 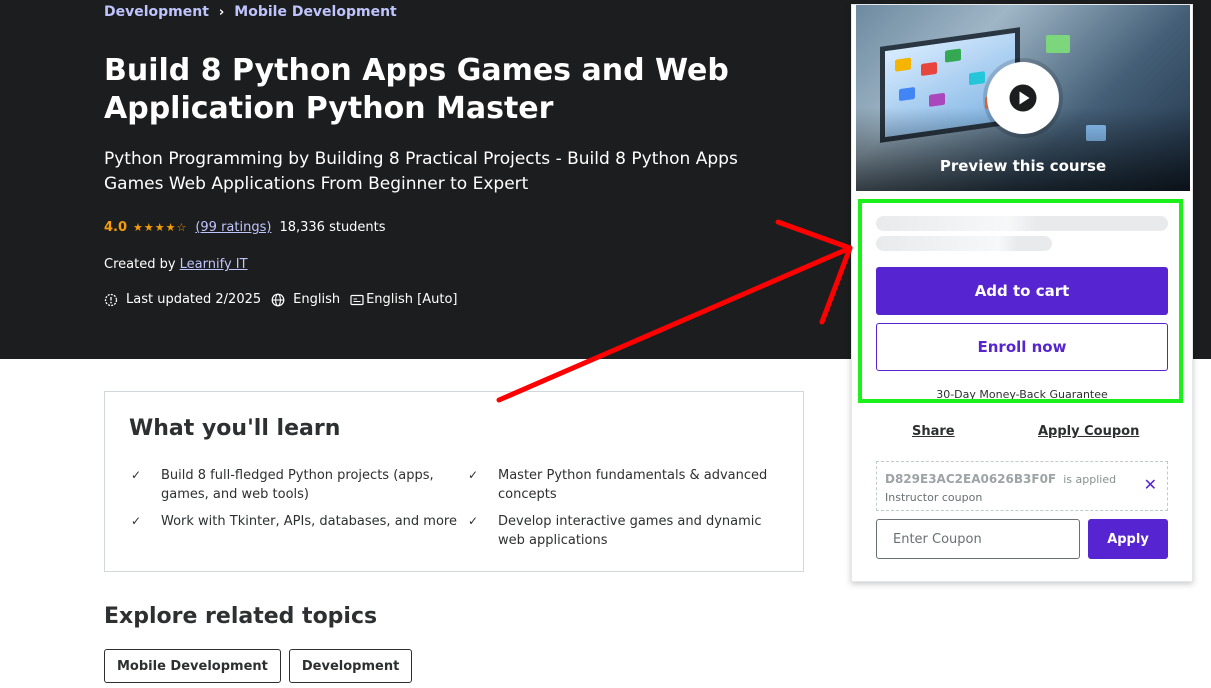 What do you see at coordinates (182, 299) in the screenshot?
I see `last-updated: Last updated 2/2025` at bounding box center [182, 299].